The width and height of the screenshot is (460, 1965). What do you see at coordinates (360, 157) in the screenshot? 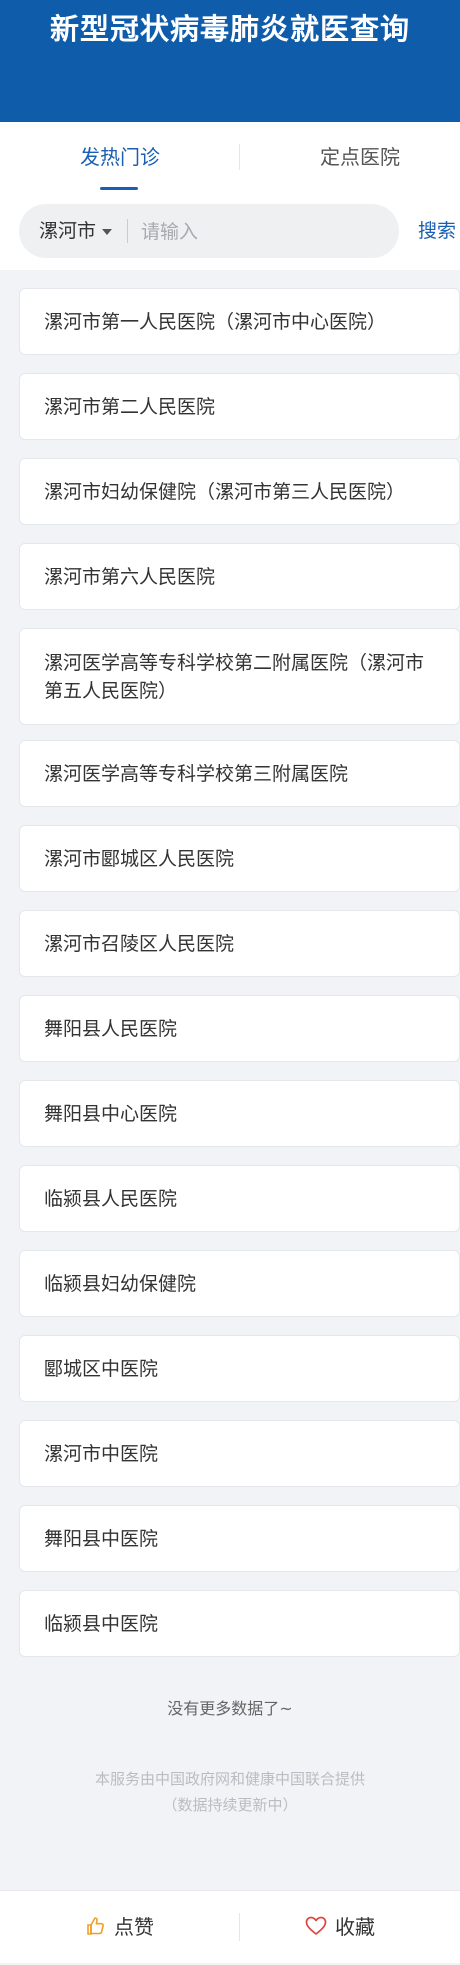
I see `tab-designated-hospital: 定点医院` at bounding box center [360, 157].